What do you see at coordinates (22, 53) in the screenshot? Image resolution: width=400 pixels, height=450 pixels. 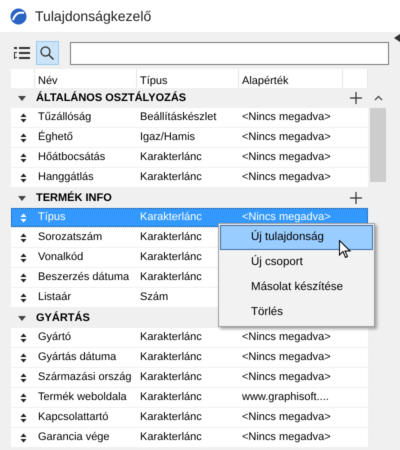 I see `tree-list-icon` at bounding box center [22, 53].